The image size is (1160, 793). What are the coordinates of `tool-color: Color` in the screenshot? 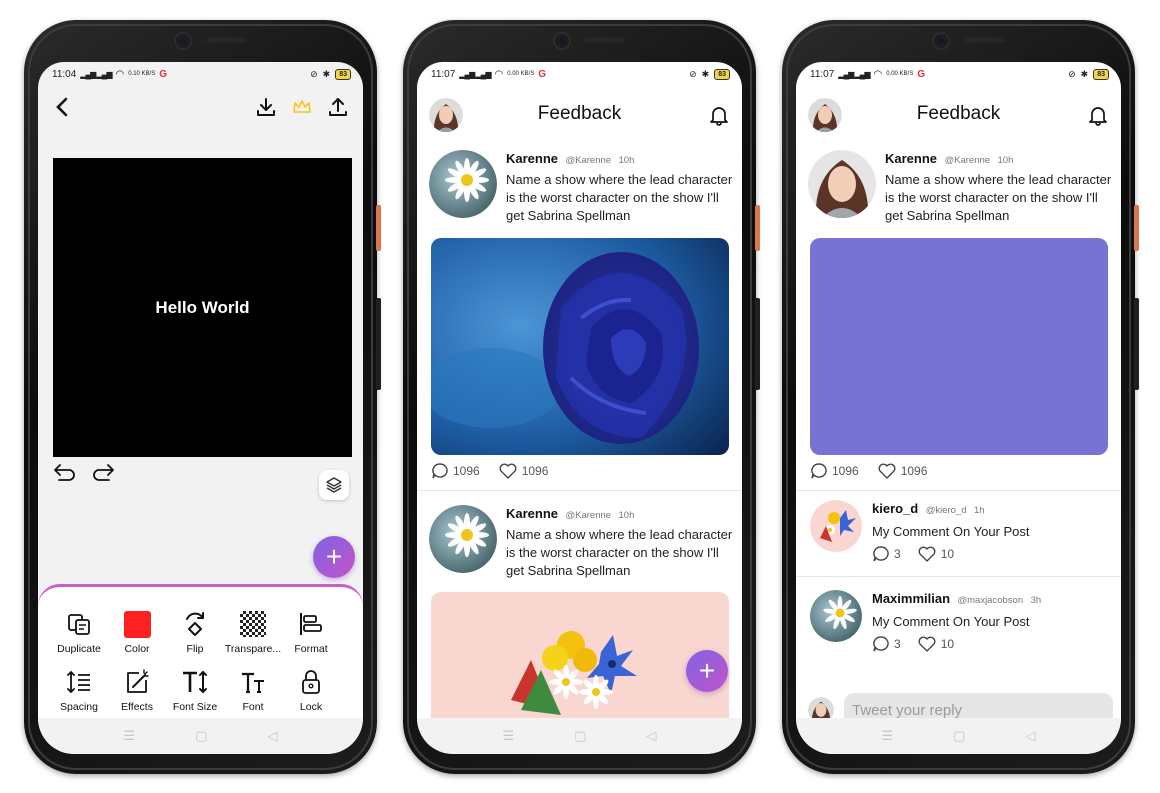 It's located at (137, 632).